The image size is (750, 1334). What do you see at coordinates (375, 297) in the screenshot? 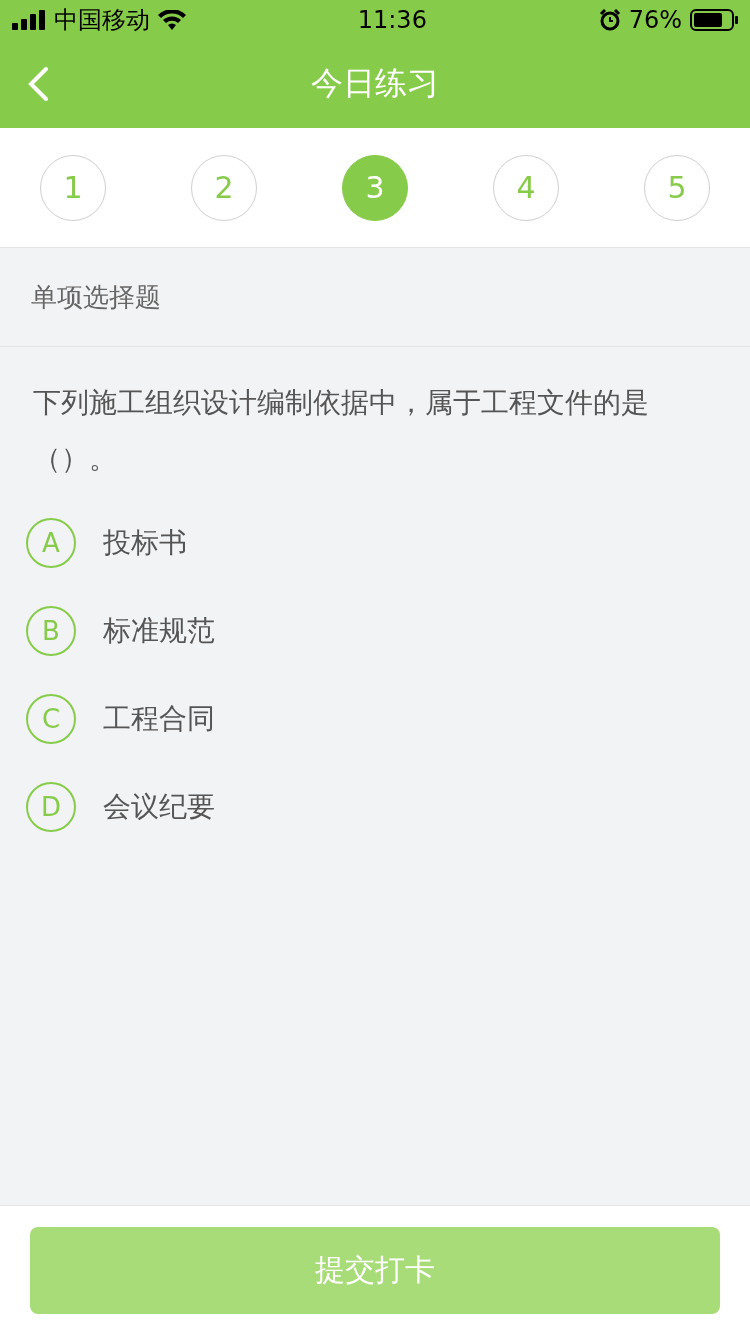
I see `section-title: 单项选择题` at bounding box center [375, 297].